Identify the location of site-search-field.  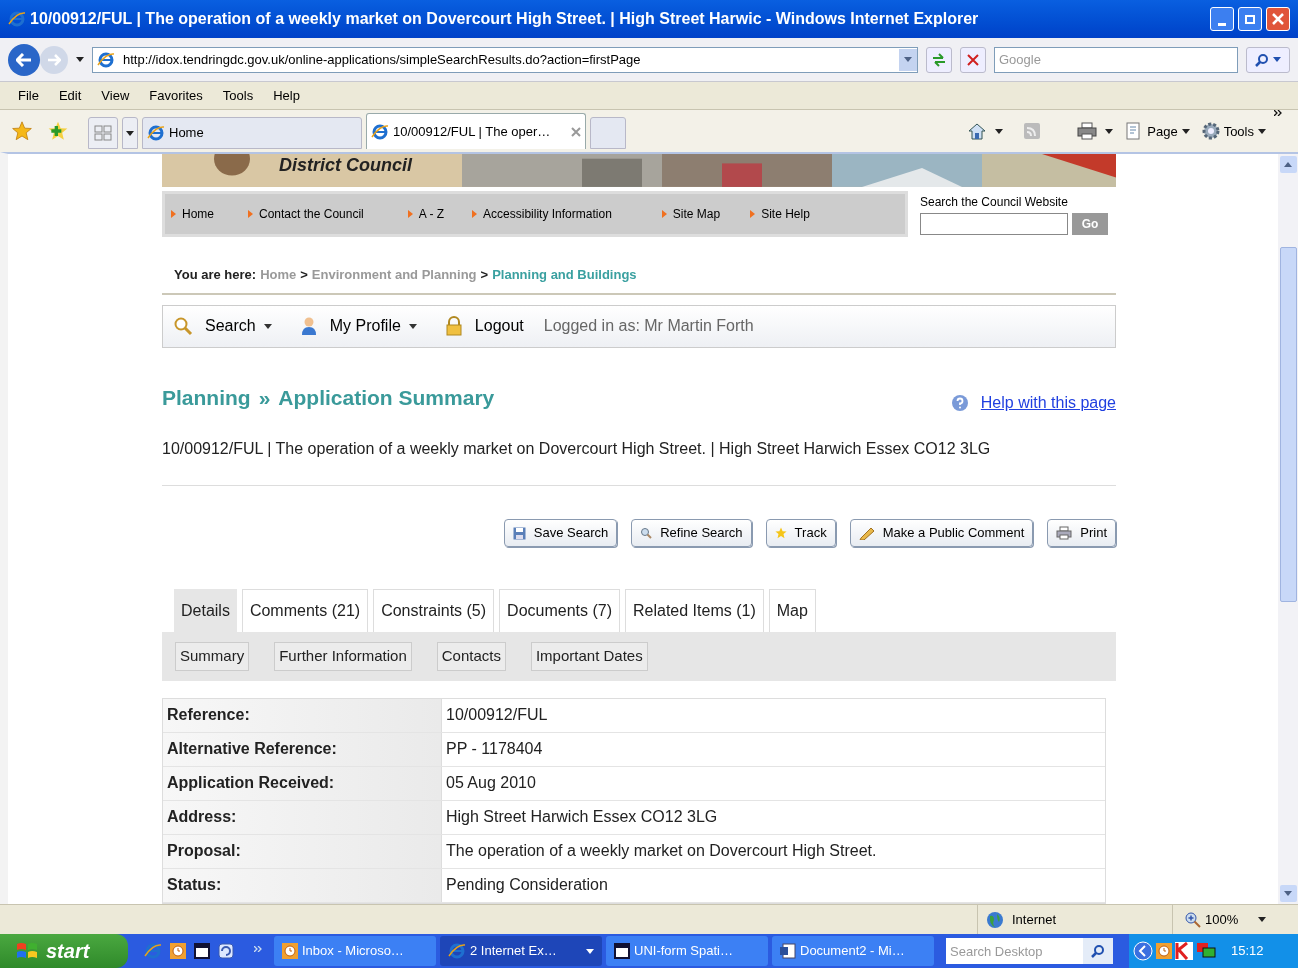
(994, 223).